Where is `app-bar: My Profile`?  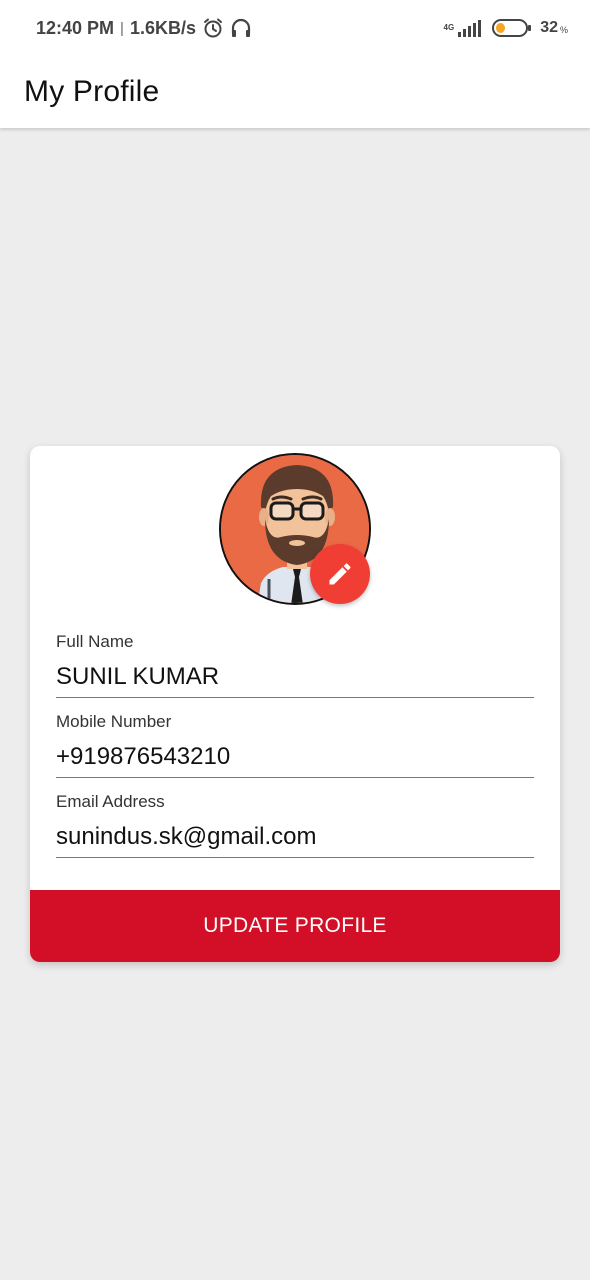
app-bar: My Profile is located at coordinates (295, 92).